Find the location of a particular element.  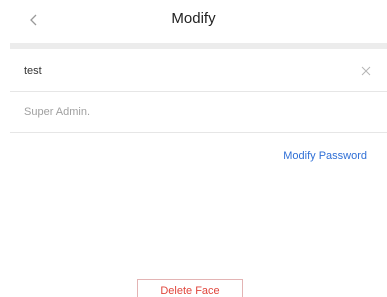

modify-password-link: Modify Password is located at coordinates (325, 156).